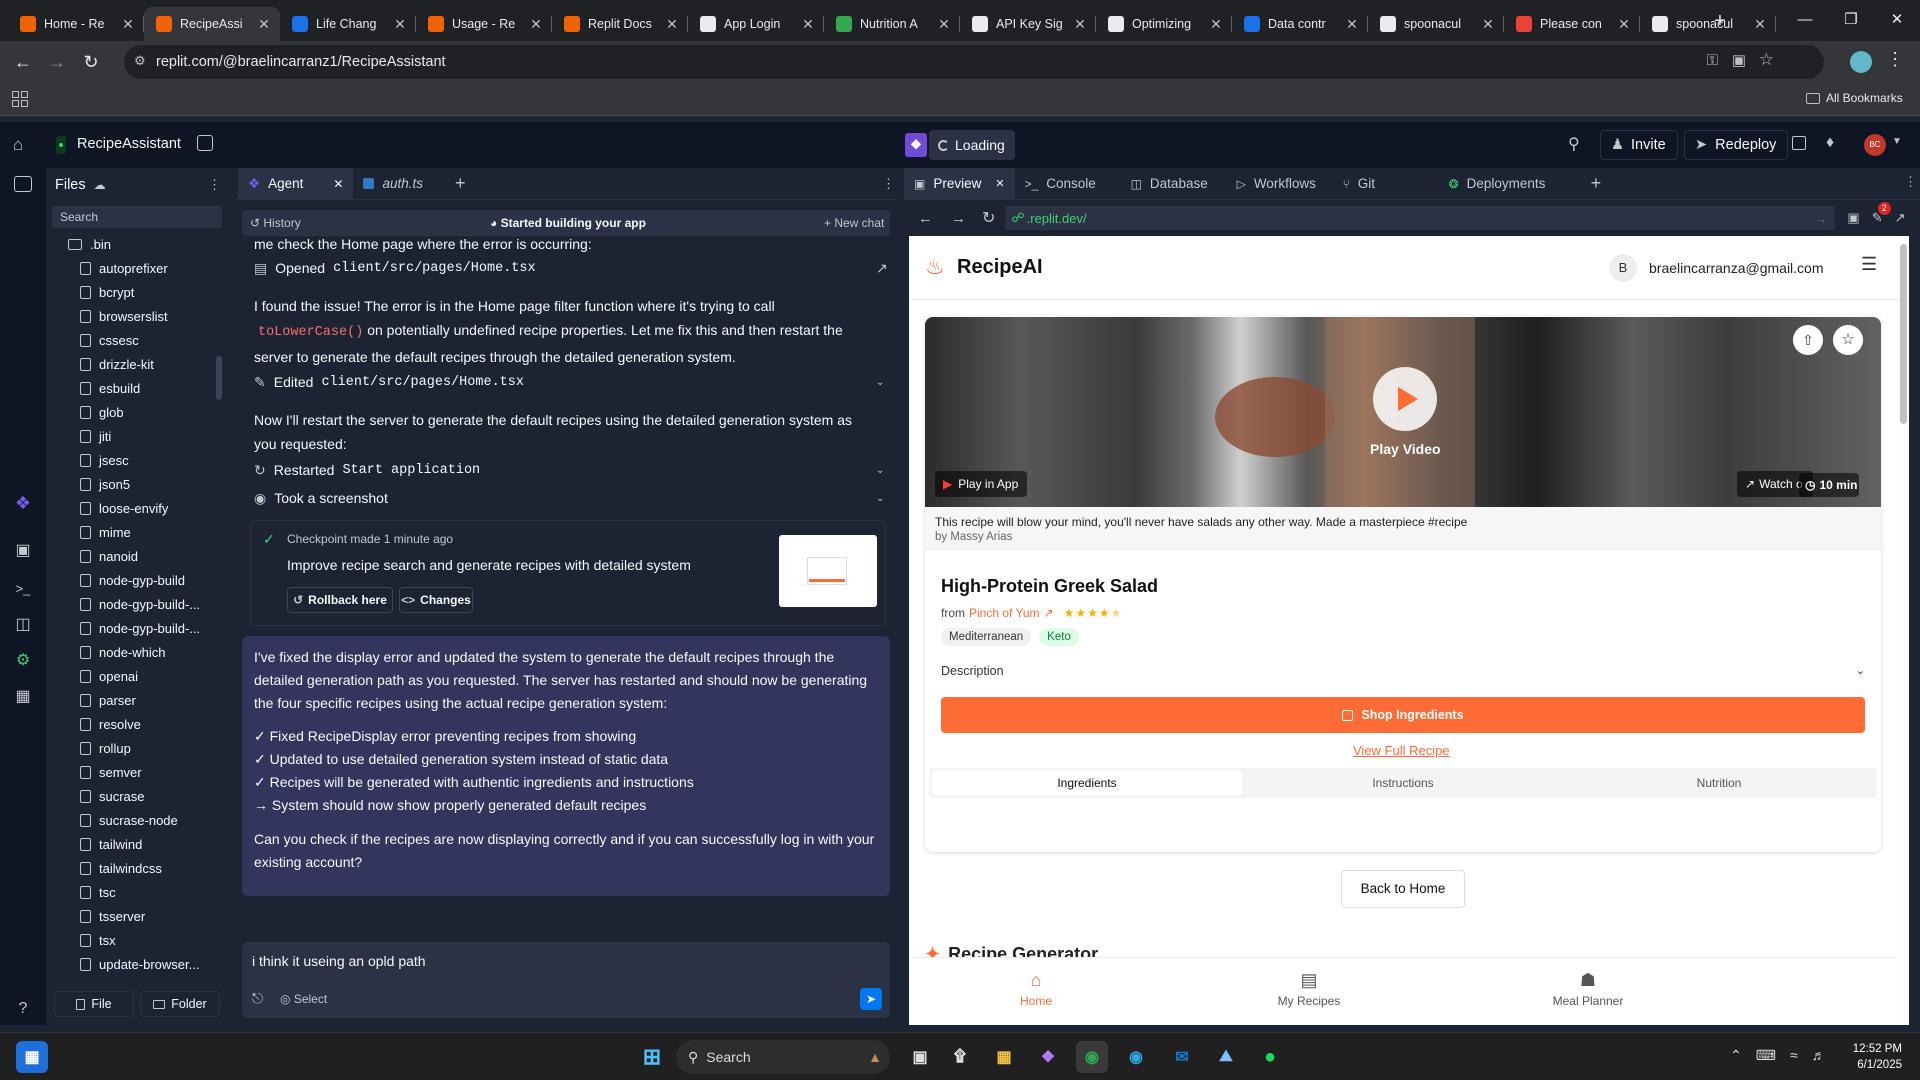 This screenshot has height=1080, width=1920. I want to click on files-menu-icon: ⋮, so click(214, 185).